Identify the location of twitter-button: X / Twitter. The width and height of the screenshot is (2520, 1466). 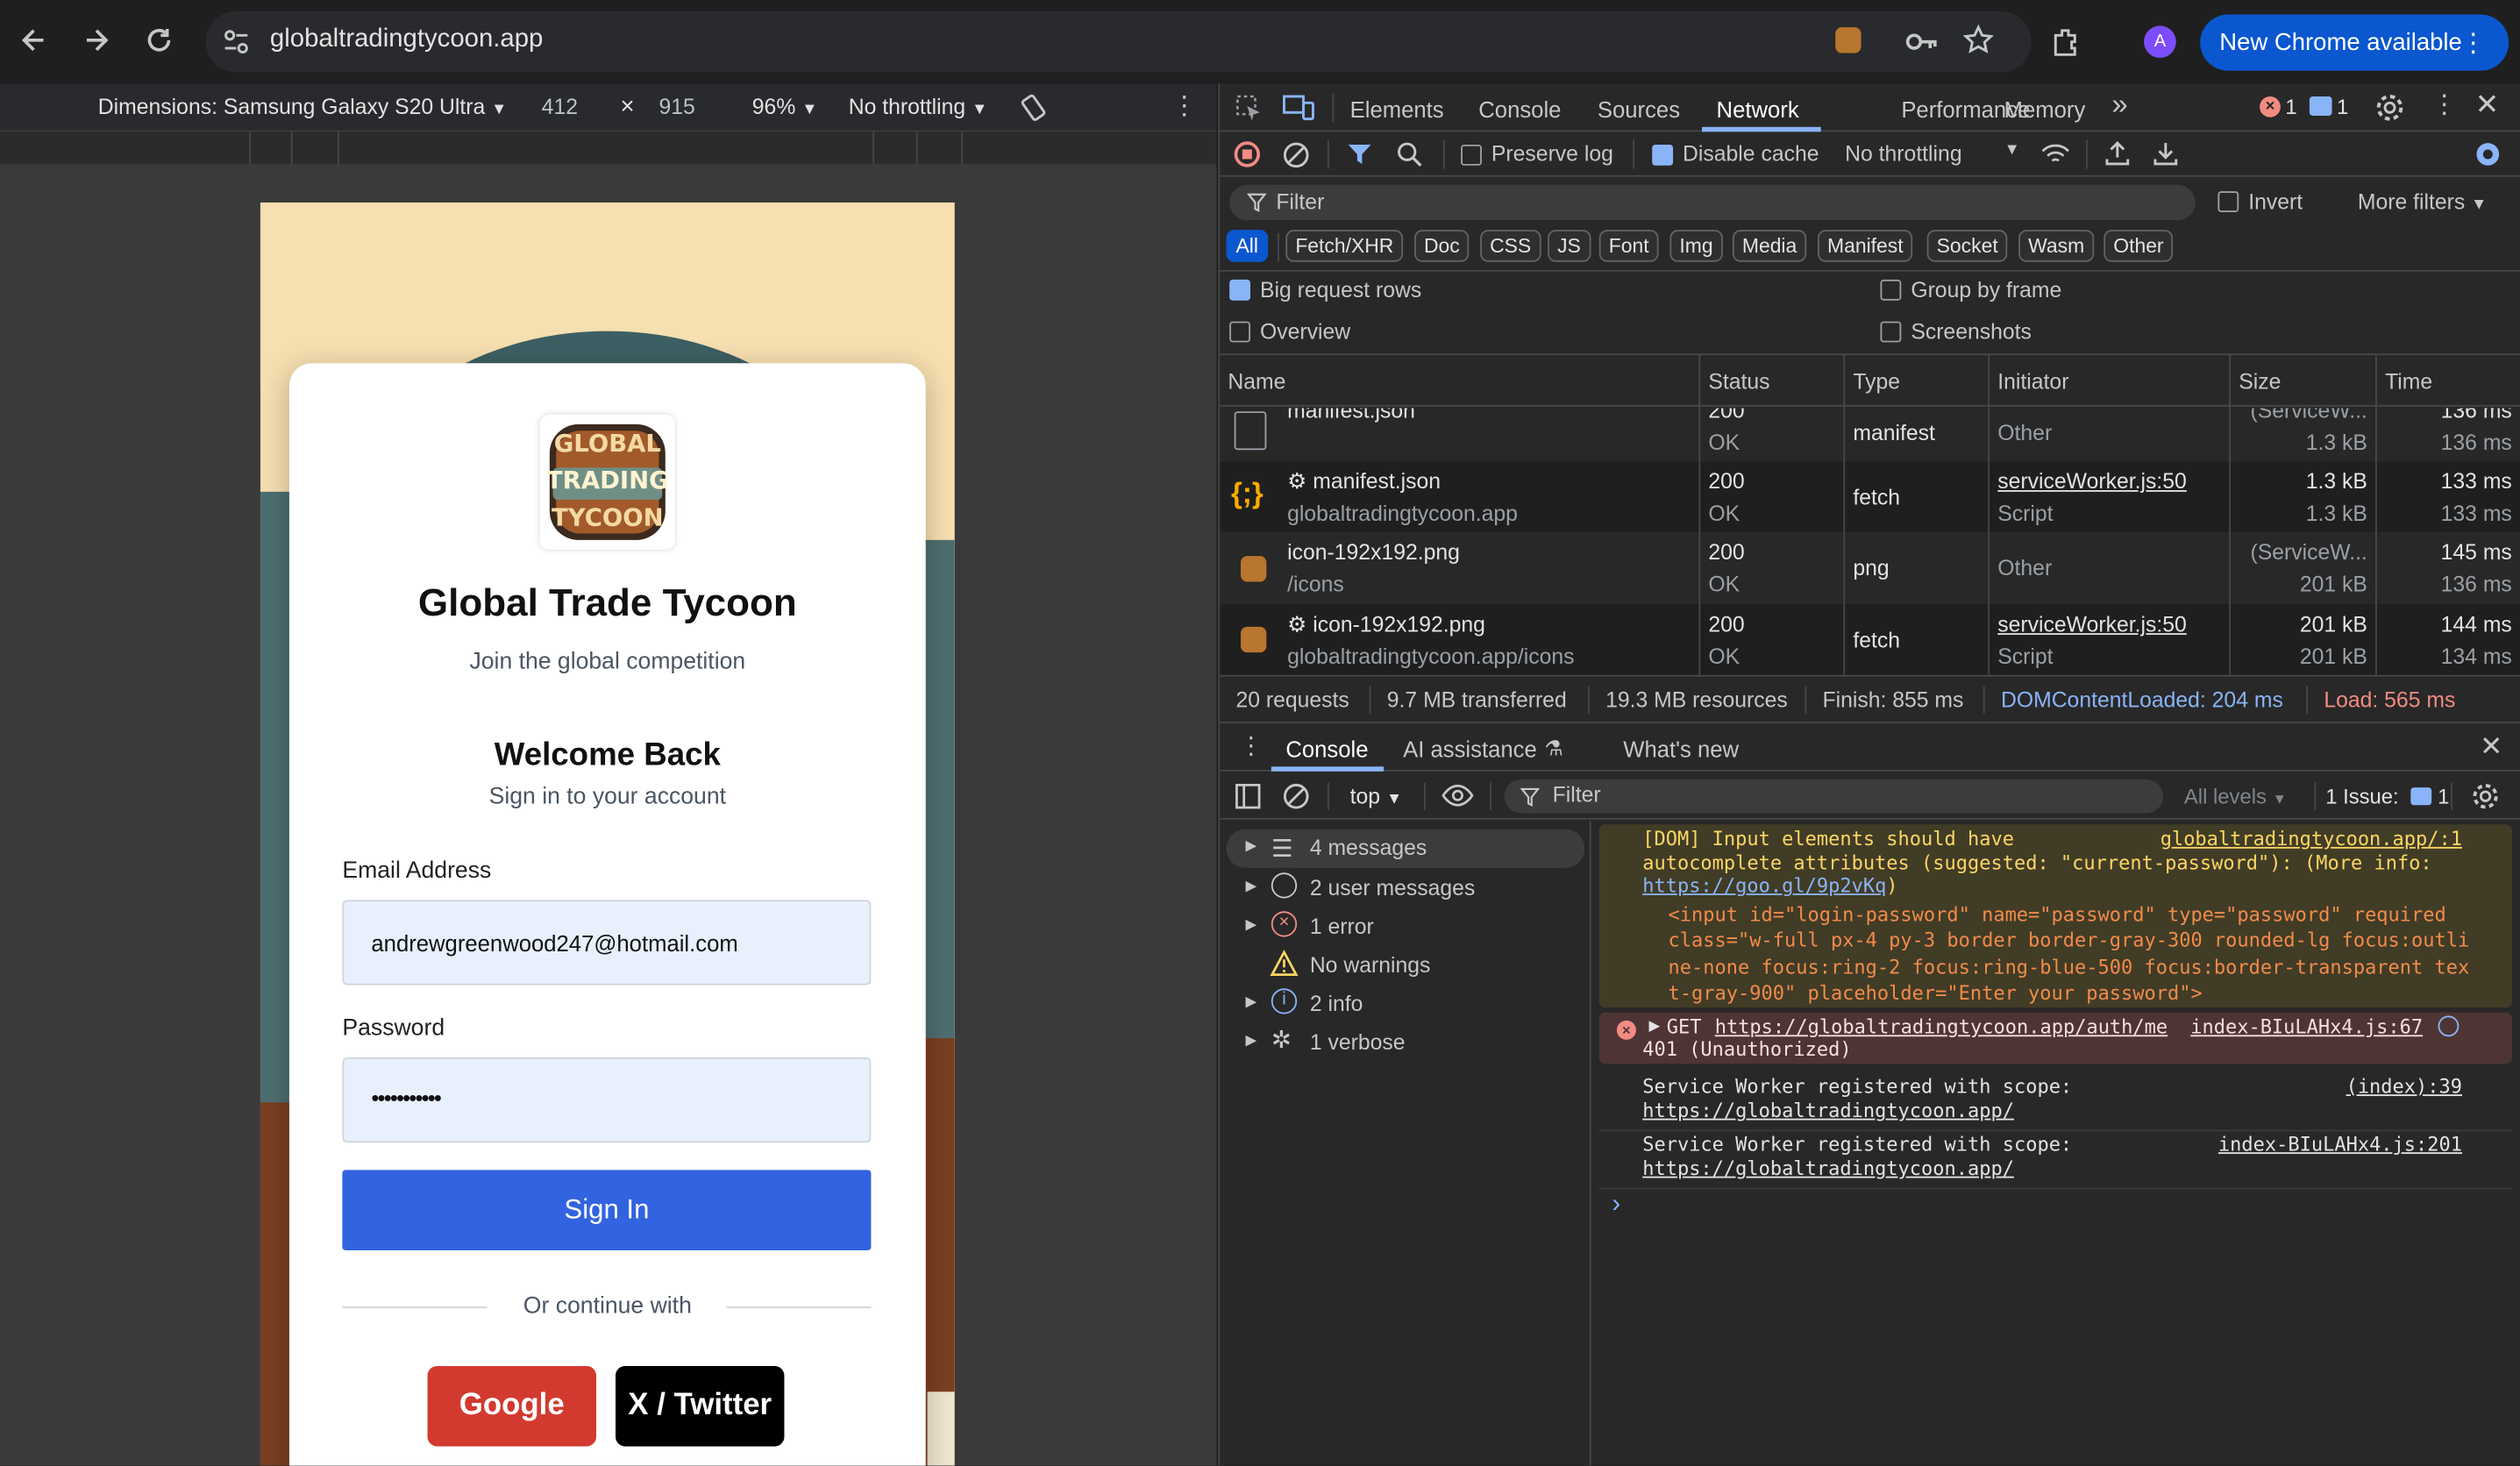
(700, 1406).